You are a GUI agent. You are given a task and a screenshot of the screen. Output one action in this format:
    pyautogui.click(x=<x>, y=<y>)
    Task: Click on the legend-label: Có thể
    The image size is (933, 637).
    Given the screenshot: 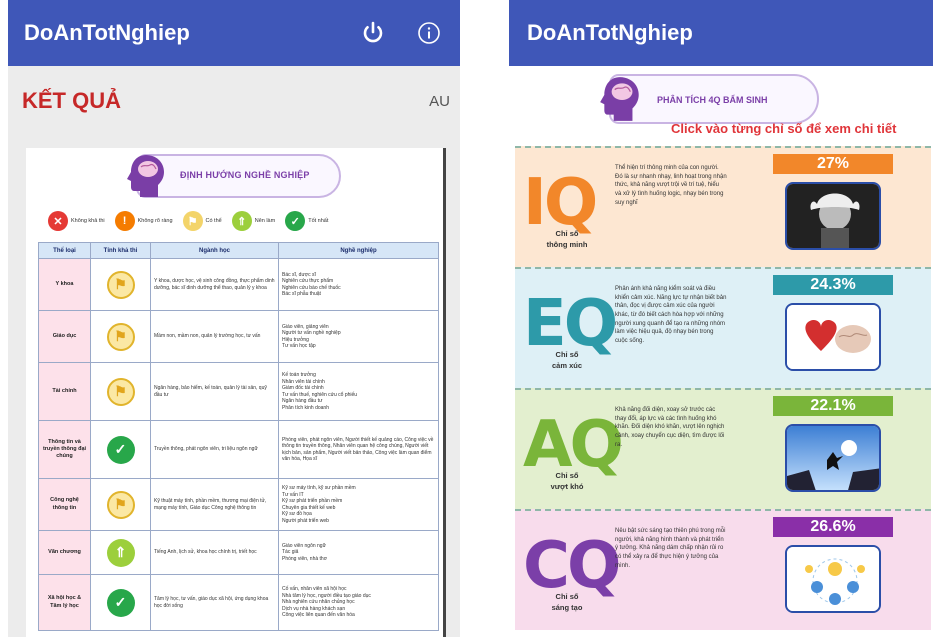 What is the action you would take?
    pyautogui.click(x=213, y=221)
    